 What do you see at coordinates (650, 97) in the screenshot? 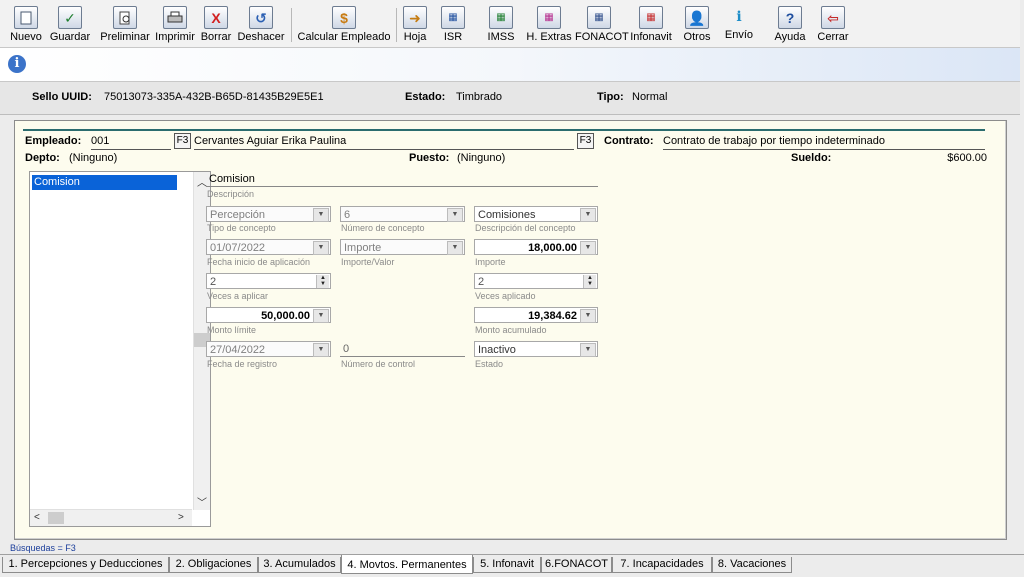
I see `tipo-value: Normal` at bounding box center [650, 97].